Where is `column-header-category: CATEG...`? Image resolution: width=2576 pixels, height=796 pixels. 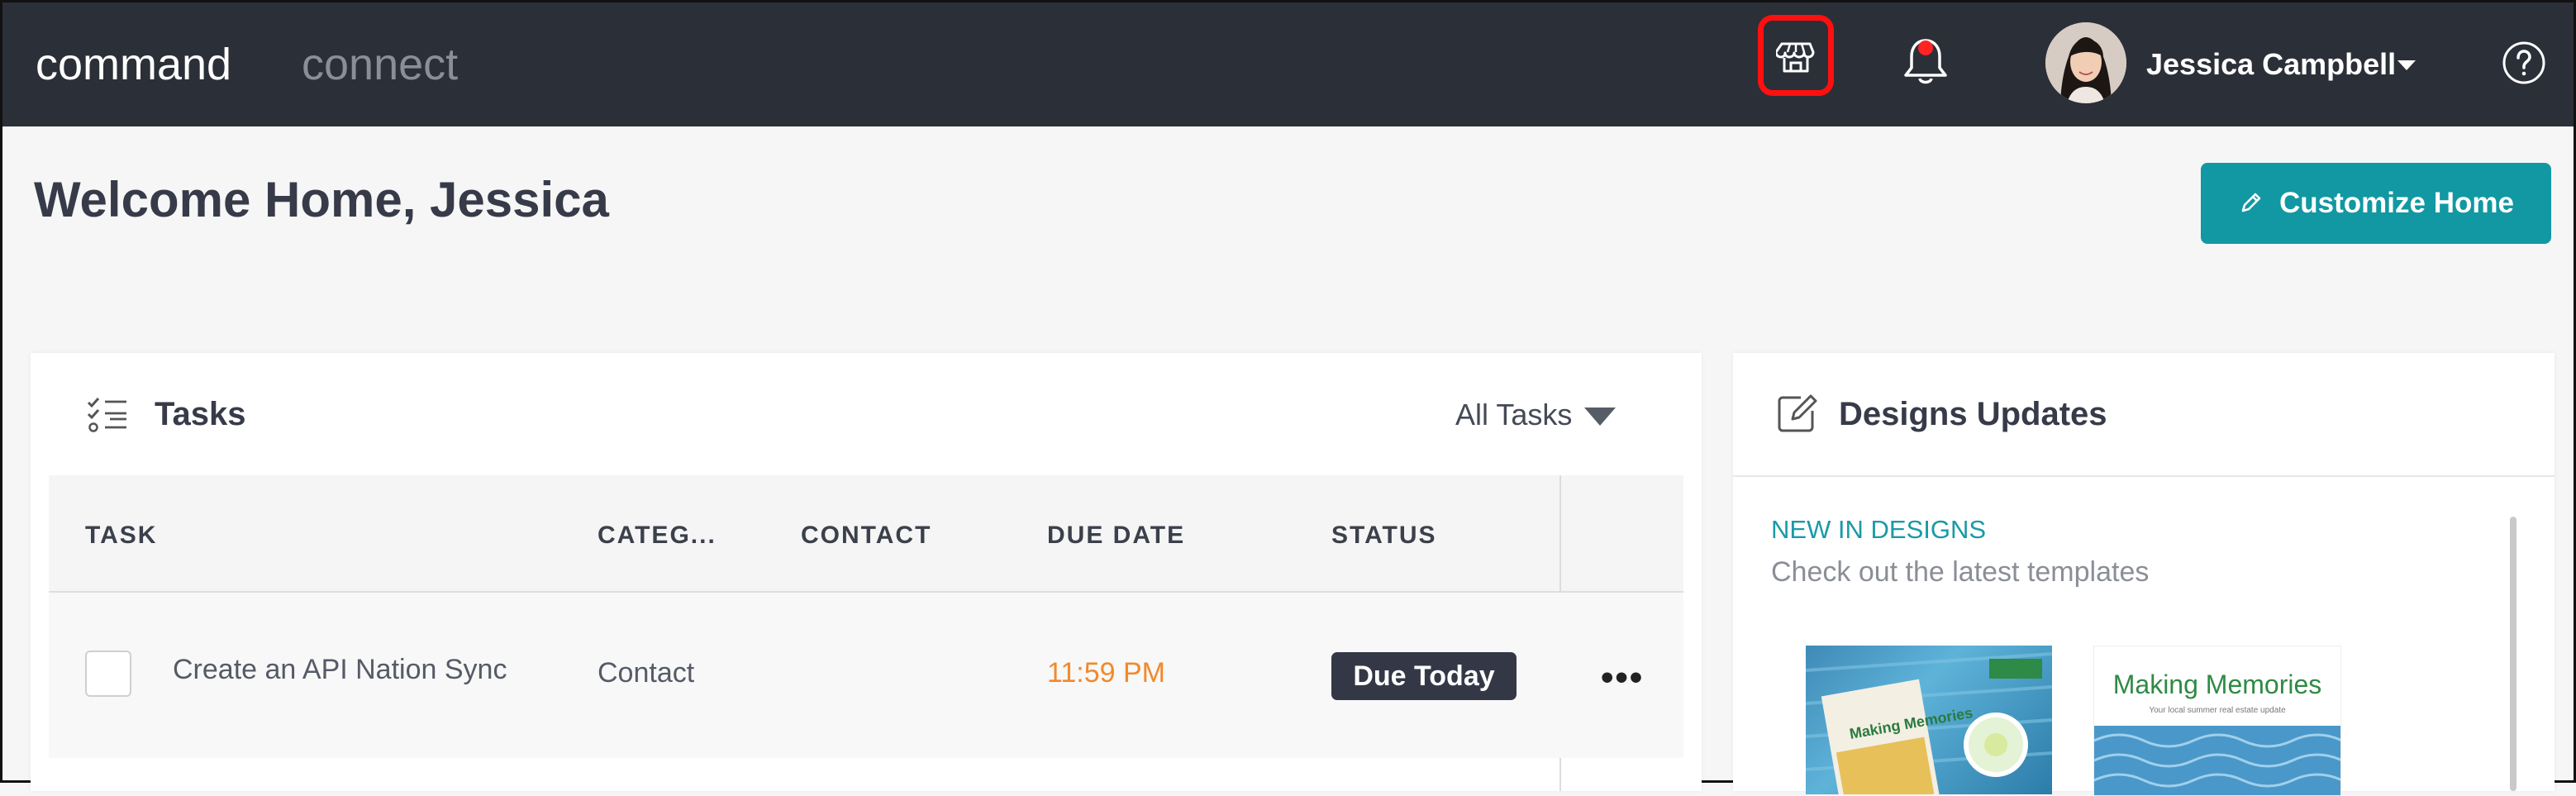 column-header-category: CATEG... is located at coordinates (658, 536).